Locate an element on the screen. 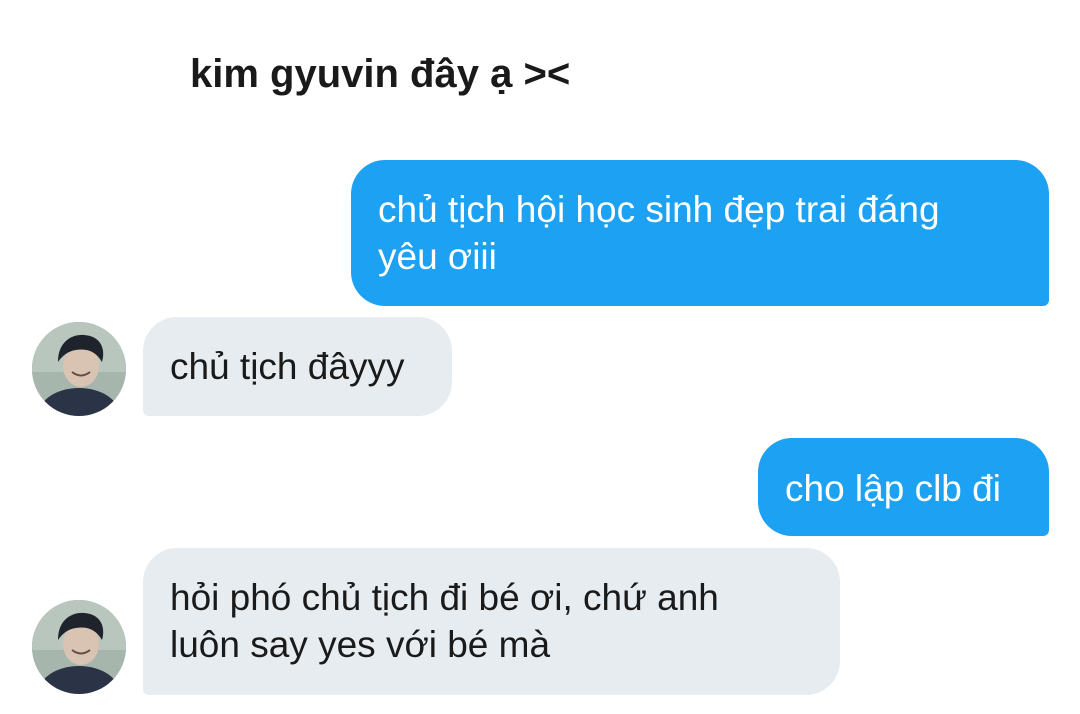 The height and width of the screenshot is (714, 1080). message-text: cho lập clb đi is located at coordinates (893, 488).